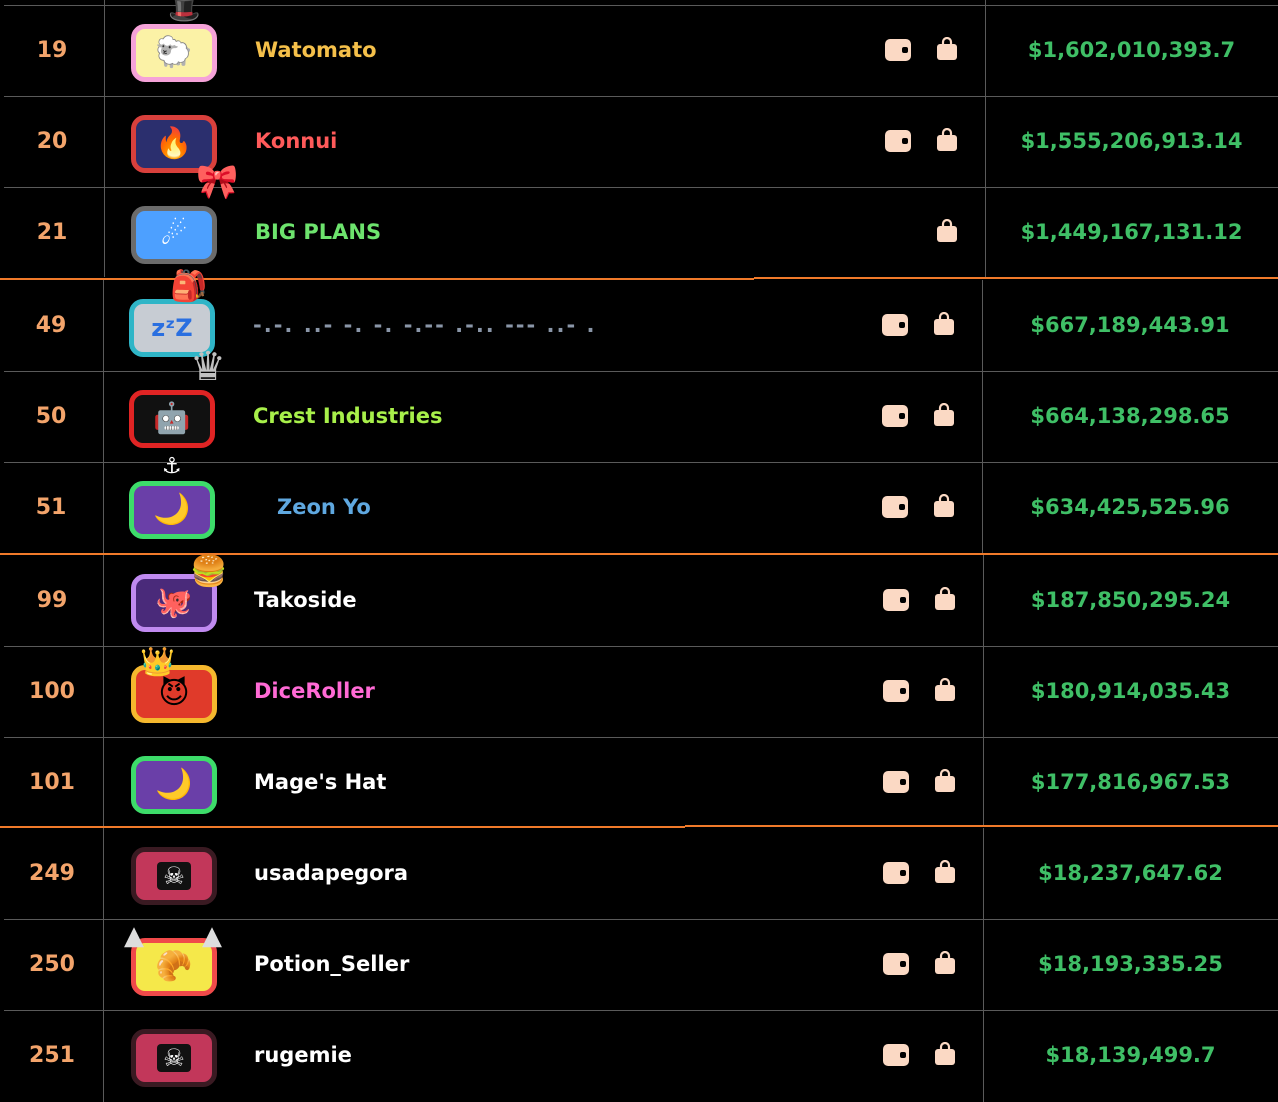 Image resolution: width=1278 pixels, height=1102 pixels. Describe the element at coordinates (52, 782) in the screenshot. I see `rank: 101` at that location.